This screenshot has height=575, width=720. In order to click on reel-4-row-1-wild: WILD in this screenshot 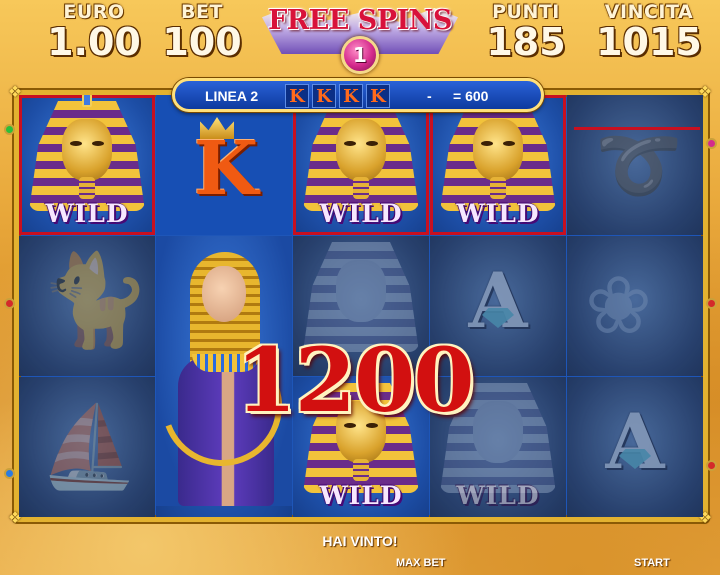, I will do `click(498, 165)`.